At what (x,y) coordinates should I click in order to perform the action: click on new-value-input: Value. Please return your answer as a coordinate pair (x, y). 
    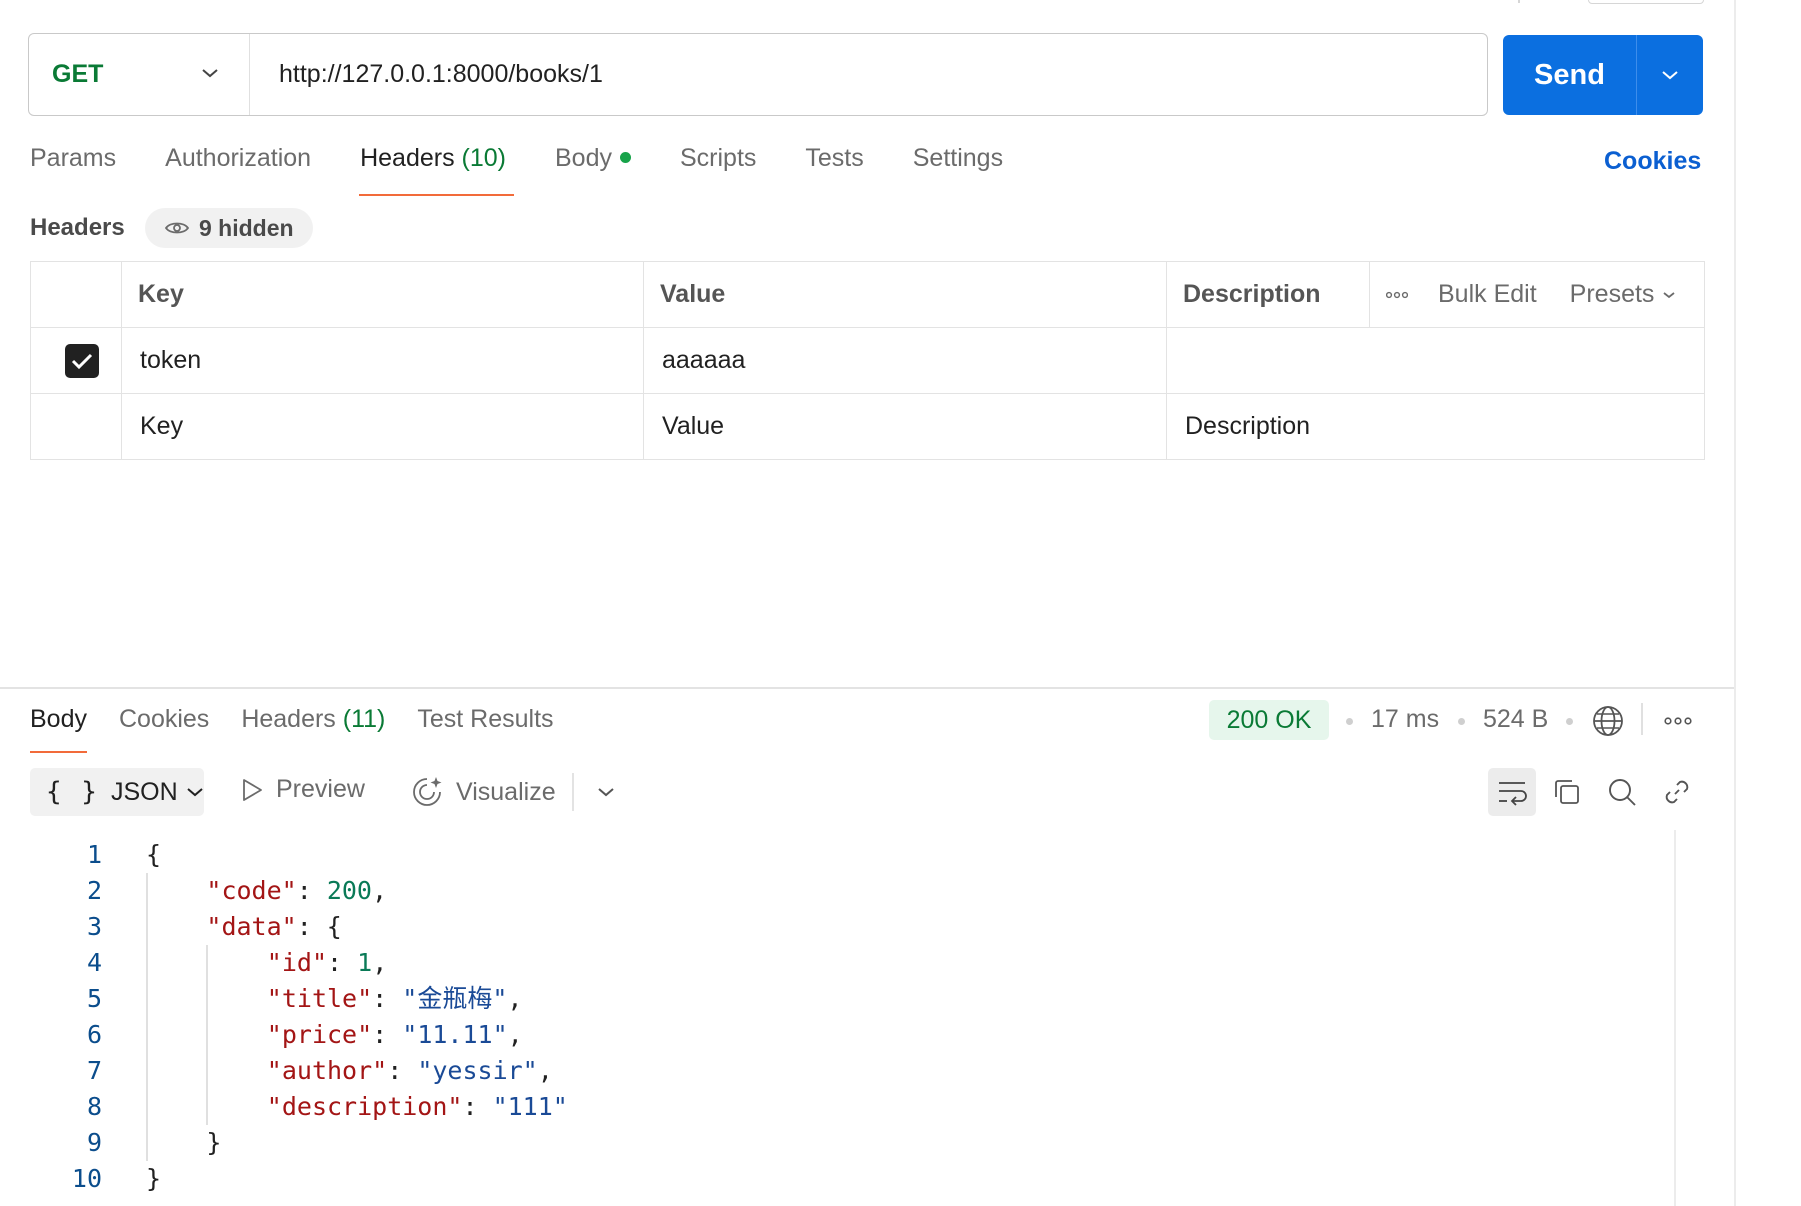
    Looking at the image, I should click on (905, 426).